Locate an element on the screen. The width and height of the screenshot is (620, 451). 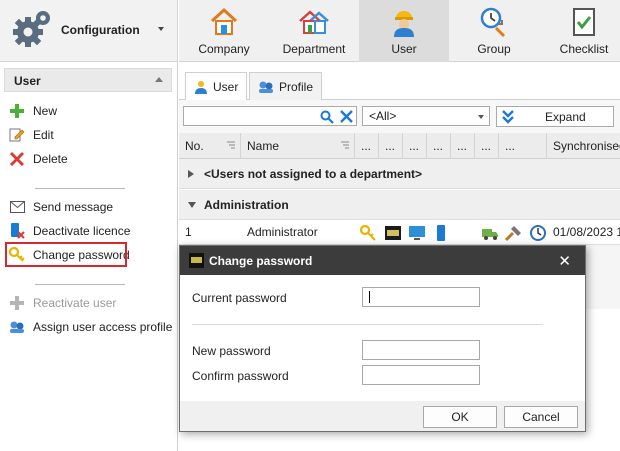
cell-synchronised: 01/08/2023 1 is located at coordinates (586, 232).